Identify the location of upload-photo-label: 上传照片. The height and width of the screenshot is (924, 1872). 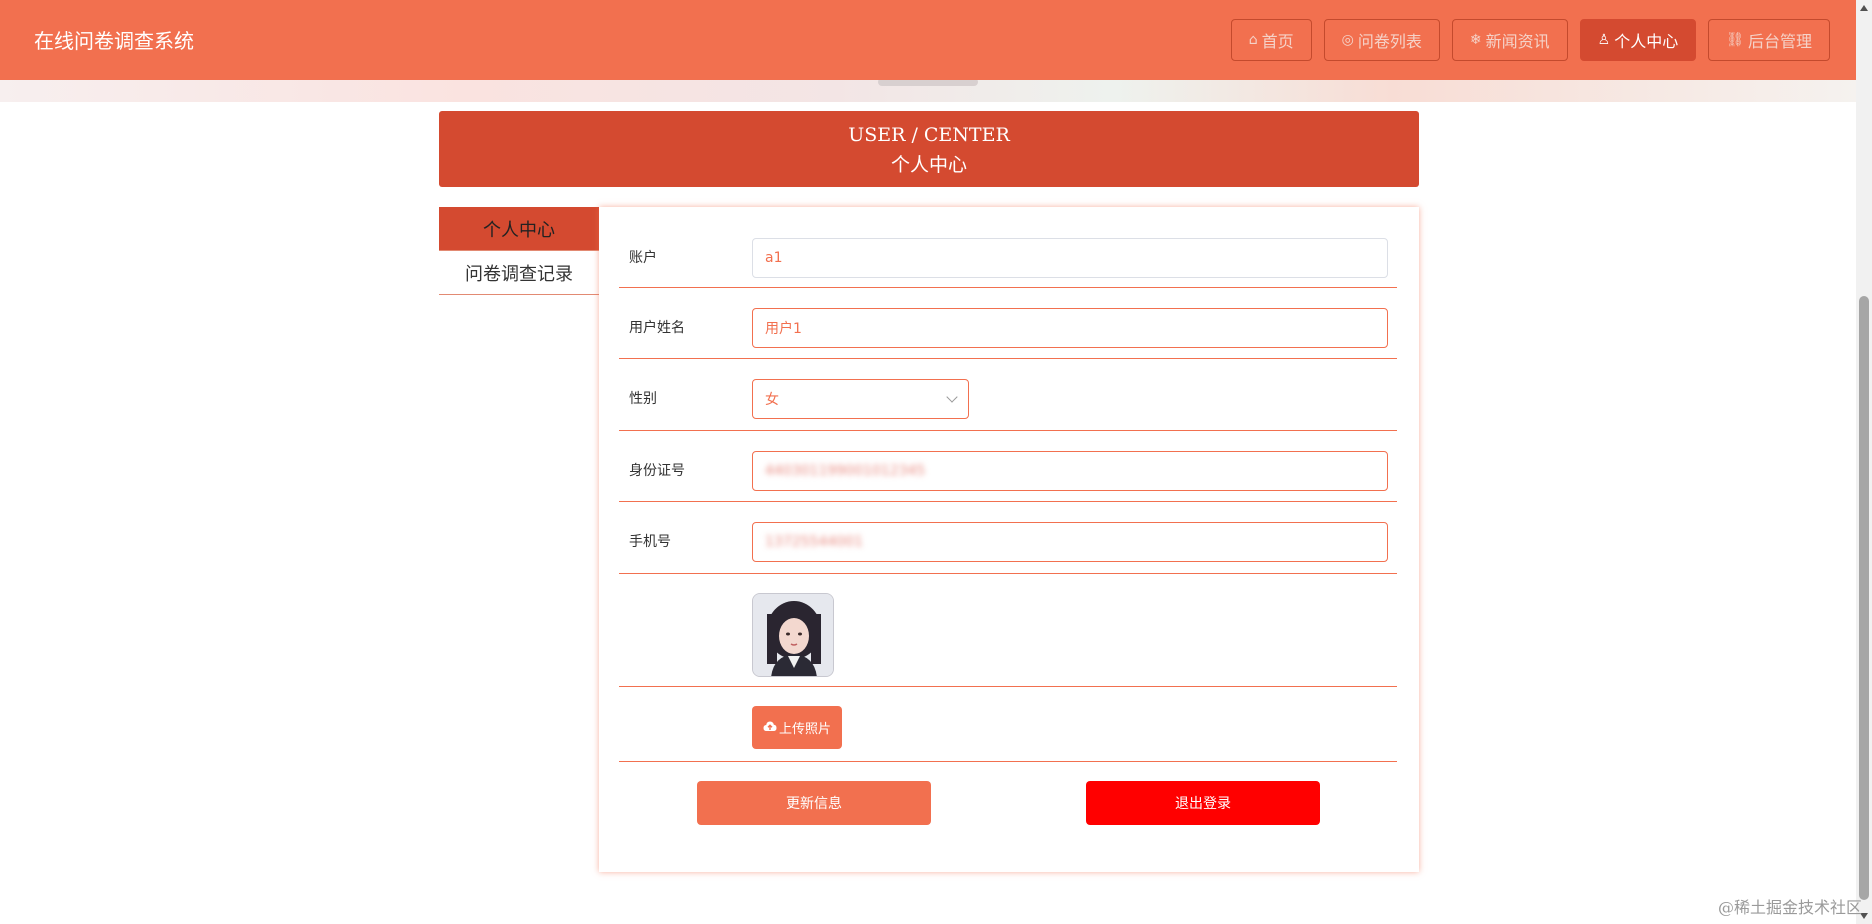
(804, 729).